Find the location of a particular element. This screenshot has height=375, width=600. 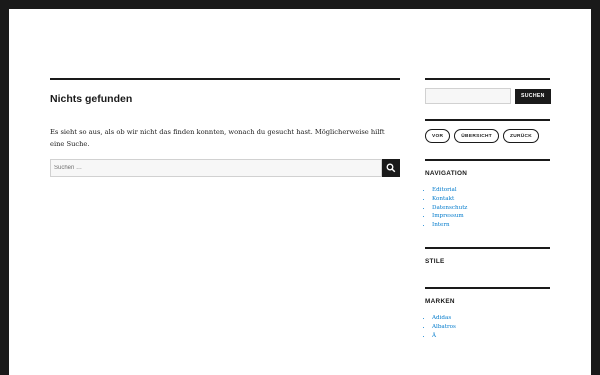

brand-item-adidas: Adidas is located at coordinates (491, 318).